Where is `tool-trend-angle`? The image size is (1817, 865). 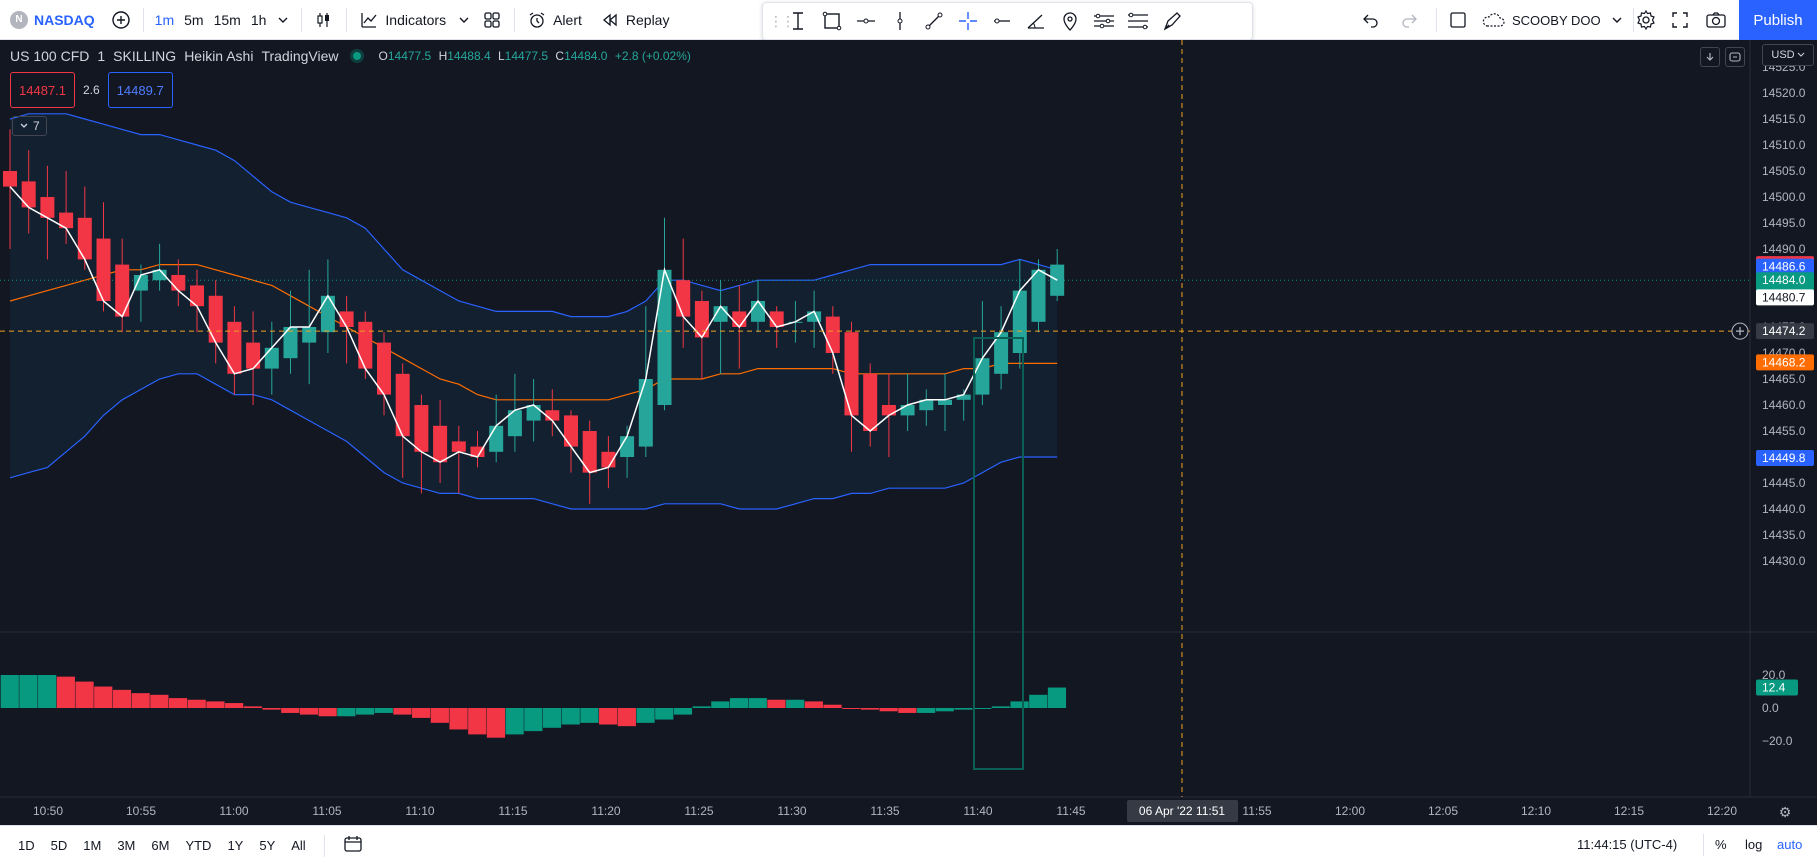
tool-trend-angle is located at coordinates (1036, 21).